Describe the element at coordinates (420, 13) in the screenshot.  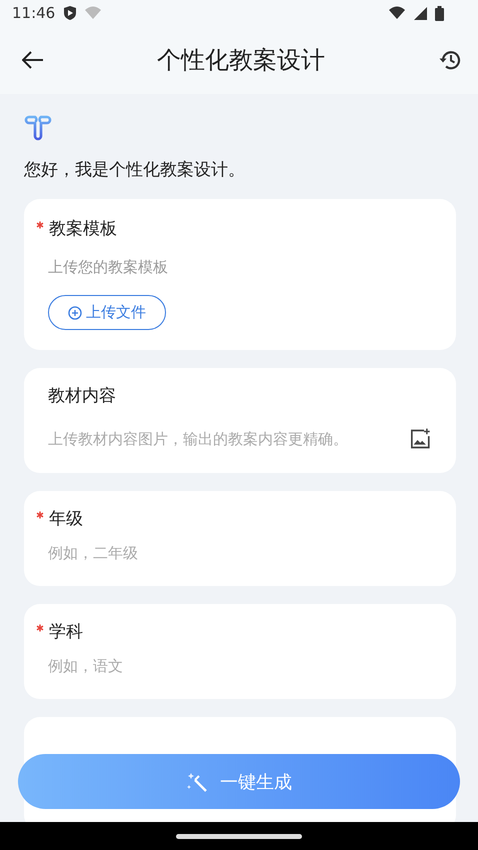
I see `signal-icon` at that location.